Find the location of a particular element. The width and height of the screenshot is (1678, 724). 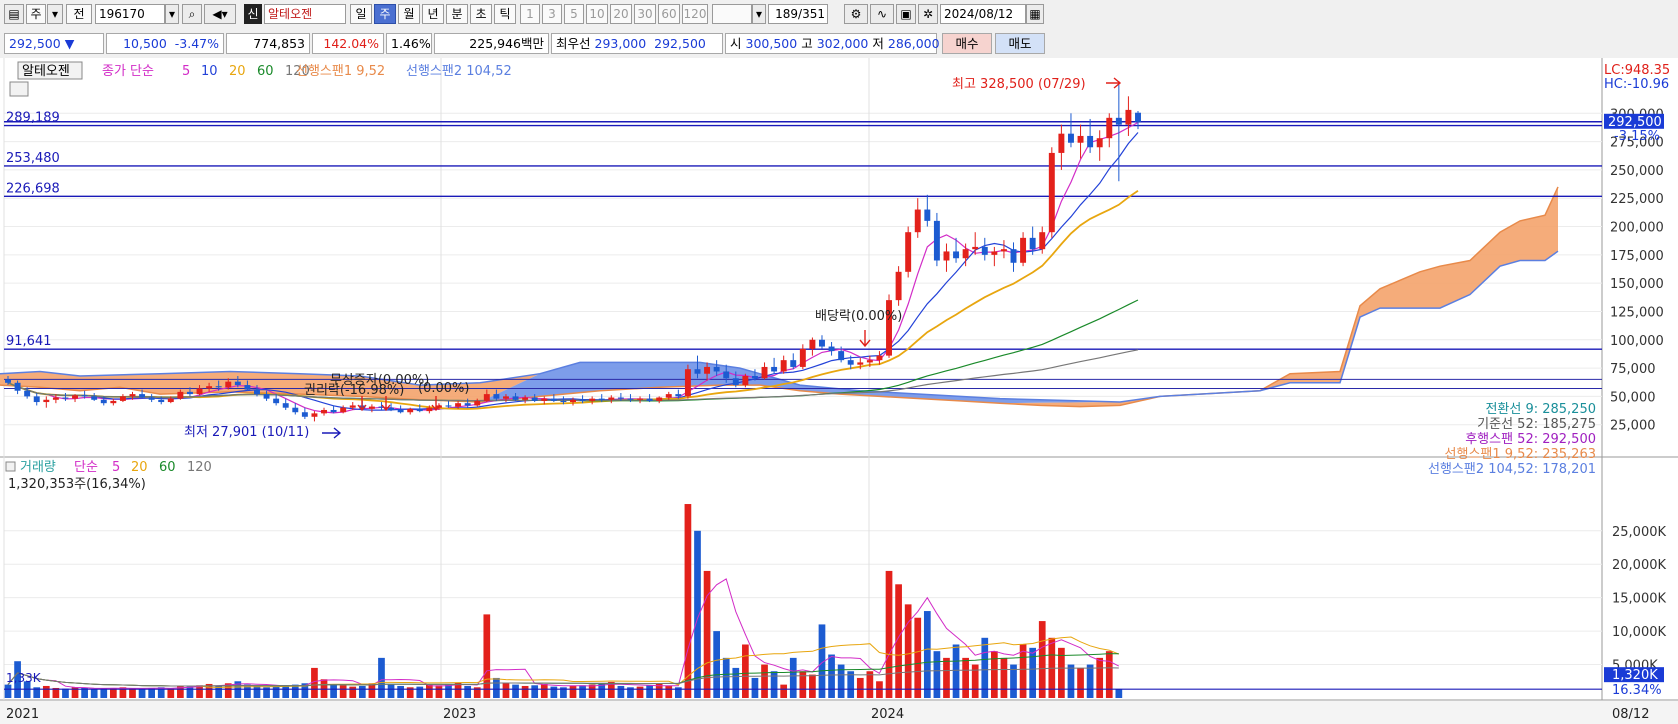

chevron-down-icon: ▾ is located at coordinates (55, 14).